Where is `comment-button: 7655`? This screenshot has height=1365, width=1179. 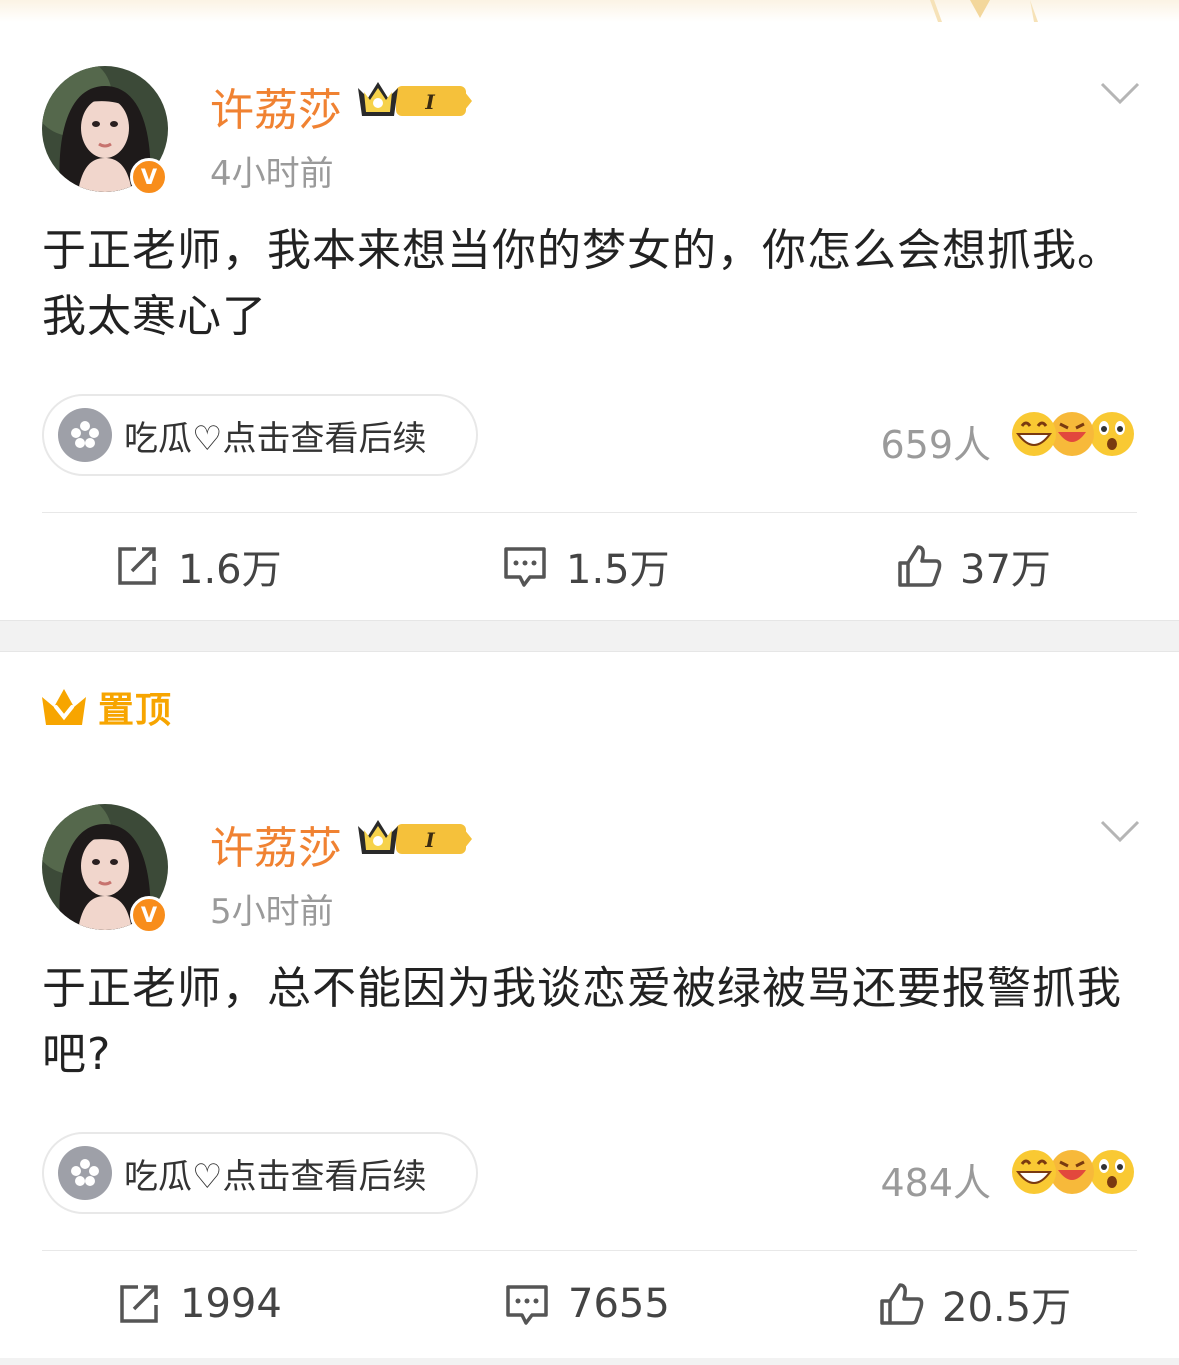 comment-button: 7655 is located at coordinates (587, 1304).